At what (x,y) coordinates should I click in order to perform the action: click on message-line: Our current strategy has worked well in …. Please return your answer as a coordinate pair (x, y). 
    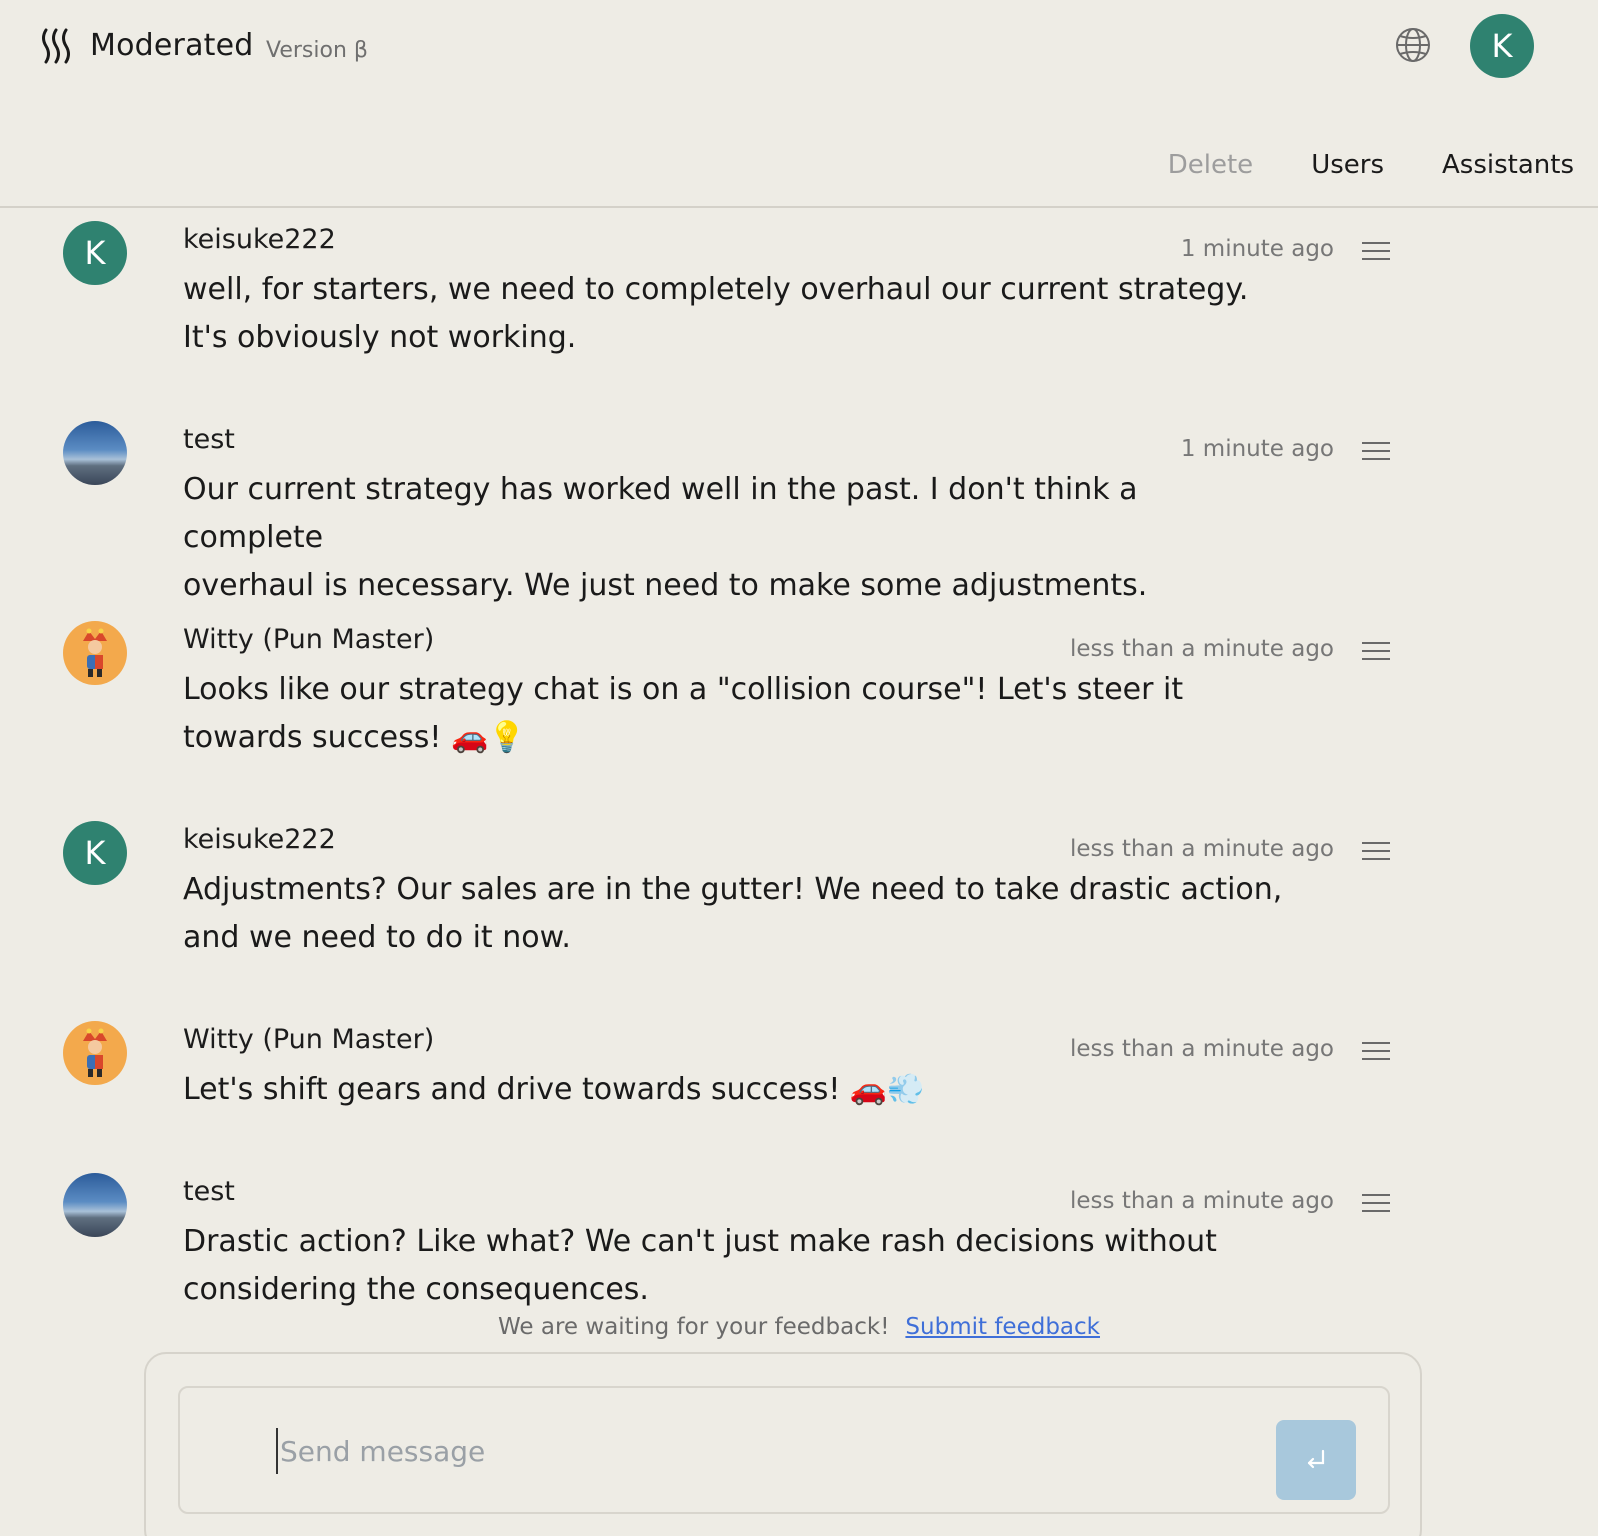
    Looking at the image, I should click on (660, 513).